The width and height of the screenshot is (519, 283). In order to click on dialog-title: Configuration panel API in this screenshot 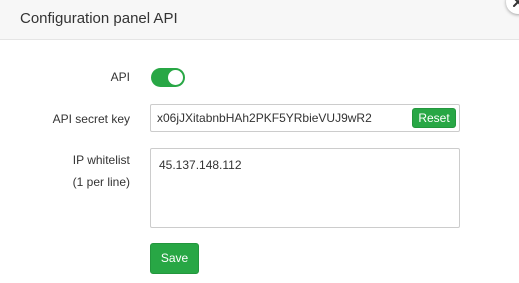, I will do `click(99, 18)`.